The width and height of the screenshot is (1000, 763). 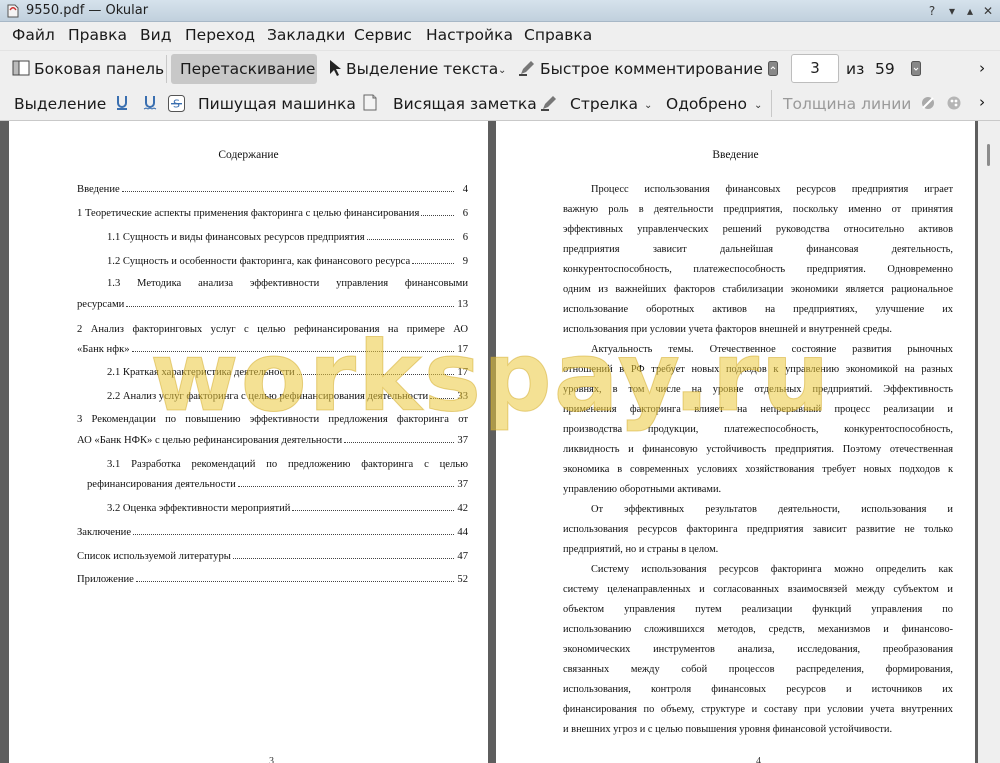 What do you see at coordinates (469, 35) in the screenshot?
I see `menu-settings: Настройка` at bounding box center [469, 35].